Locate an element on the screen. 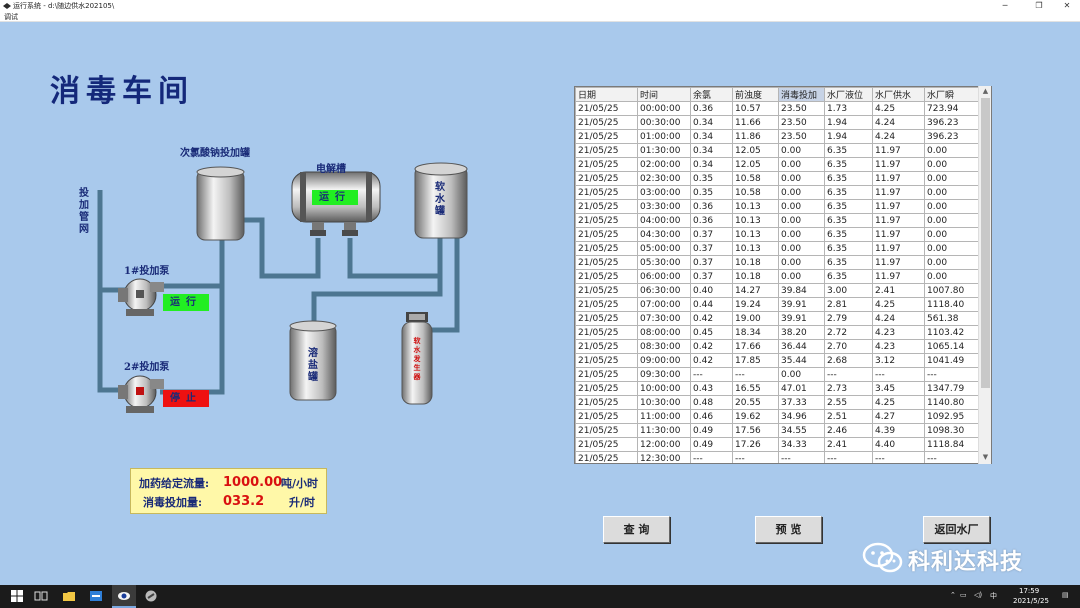 The height and width of the screenshot is (608, 1080). preview-button: 预 览 is located at coordinates (788, 529).